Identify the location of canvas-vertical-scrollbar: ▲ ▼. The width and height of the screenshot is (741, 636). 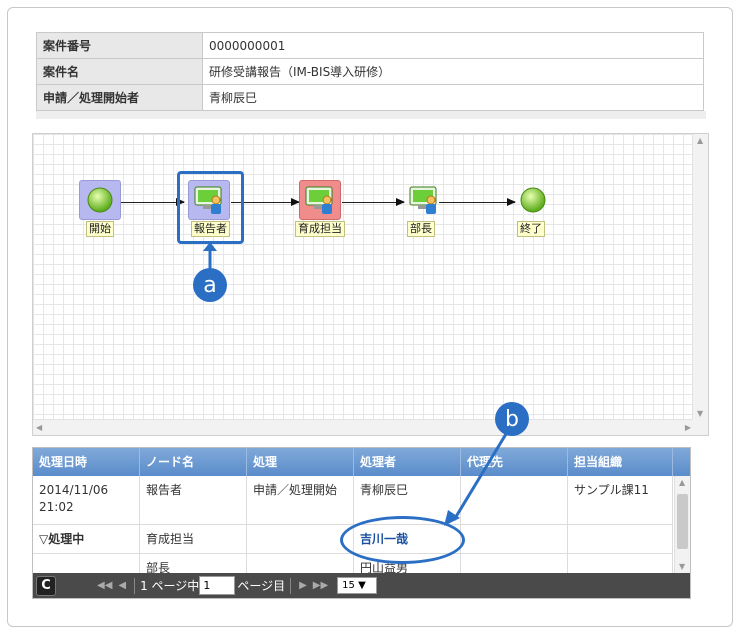
(700, 277).